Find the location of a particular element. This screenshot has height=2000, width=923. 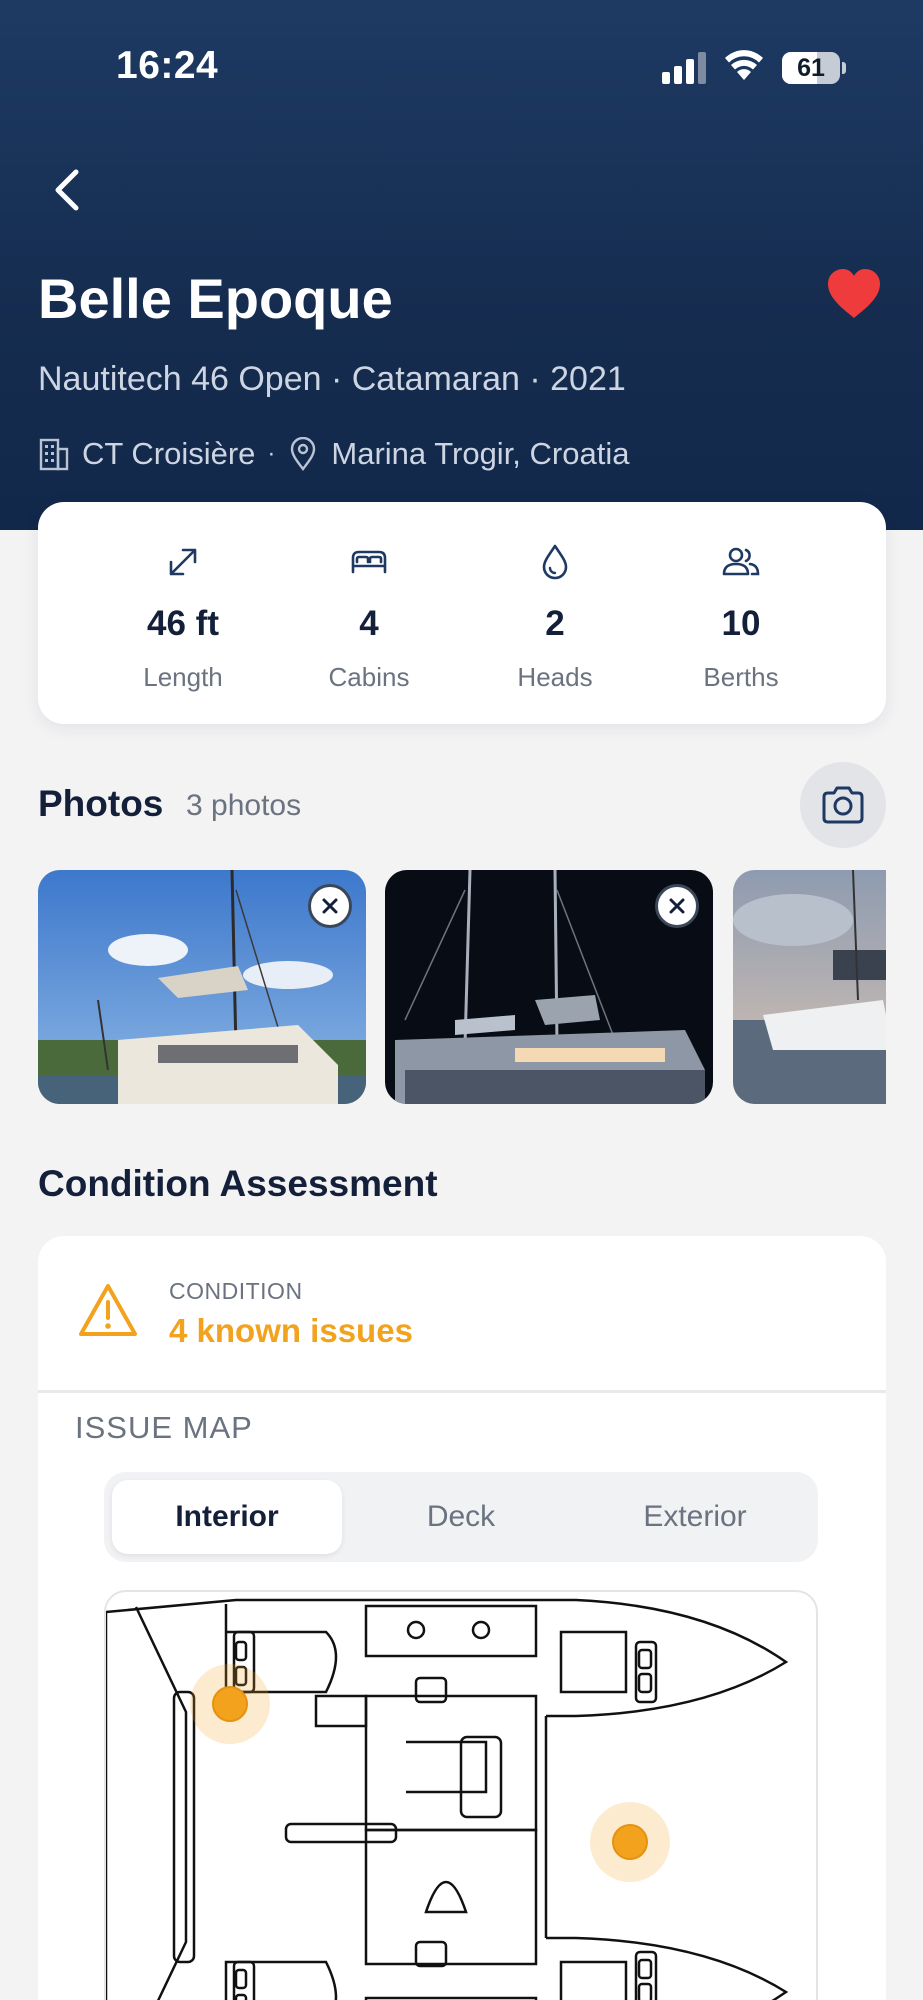

issue-map-label: ISSUE MAP is located at coordinates (164, 1427).